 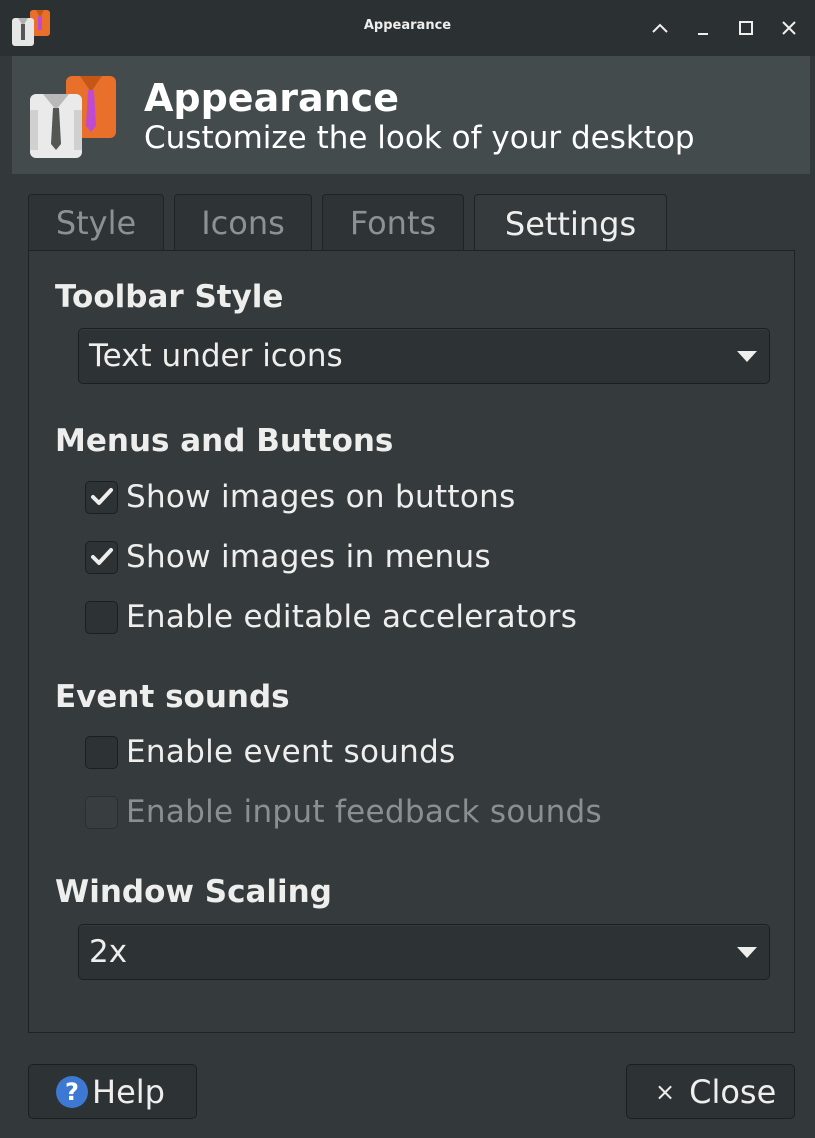 I want to click on maximize-icon, so click(x=746, y=28).